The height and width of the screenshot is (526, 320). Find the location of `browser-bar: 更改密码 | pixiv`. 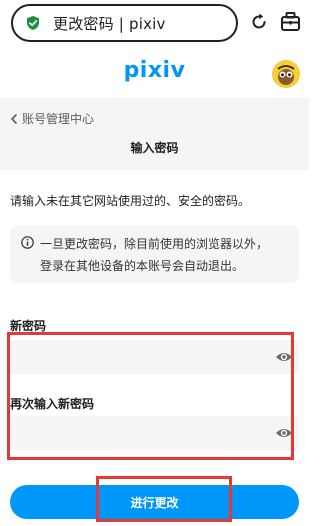

browser-bar: 更改密码 | pixiv is located at coordinates (154, 25).